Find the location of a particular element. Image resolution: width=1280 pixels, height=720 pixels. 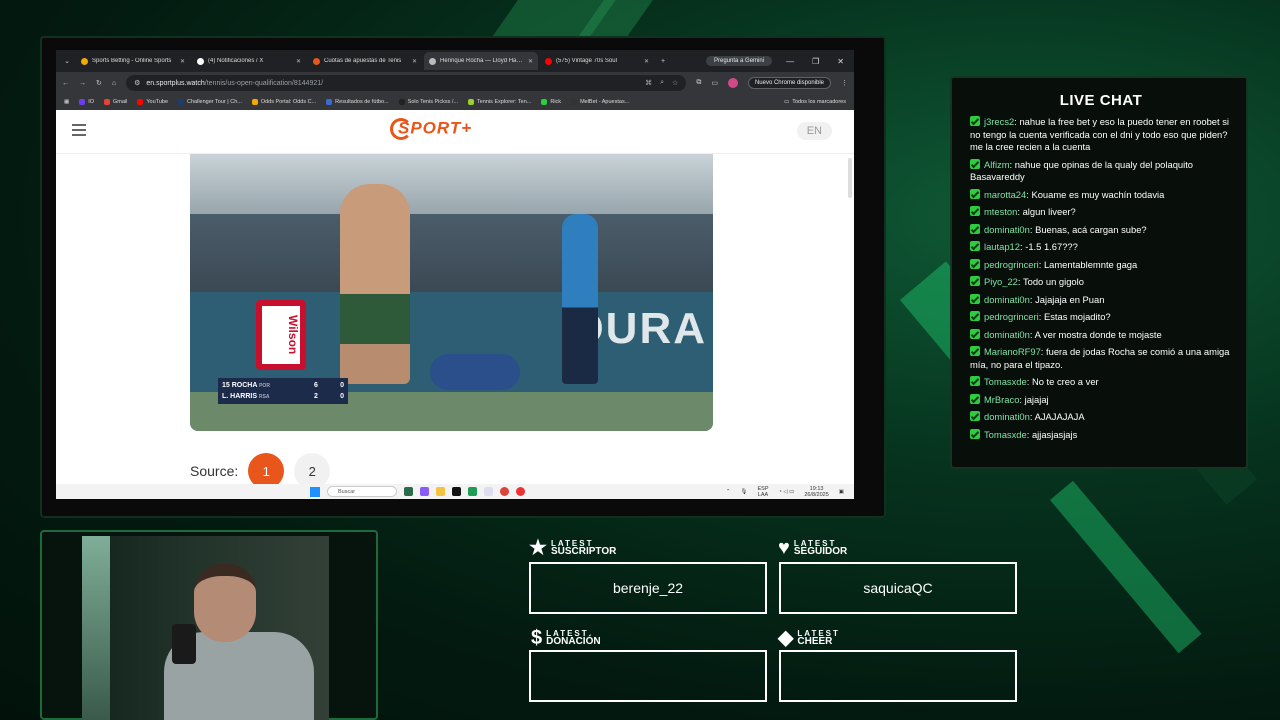

tennis-player is located at coordinates (375, 284).